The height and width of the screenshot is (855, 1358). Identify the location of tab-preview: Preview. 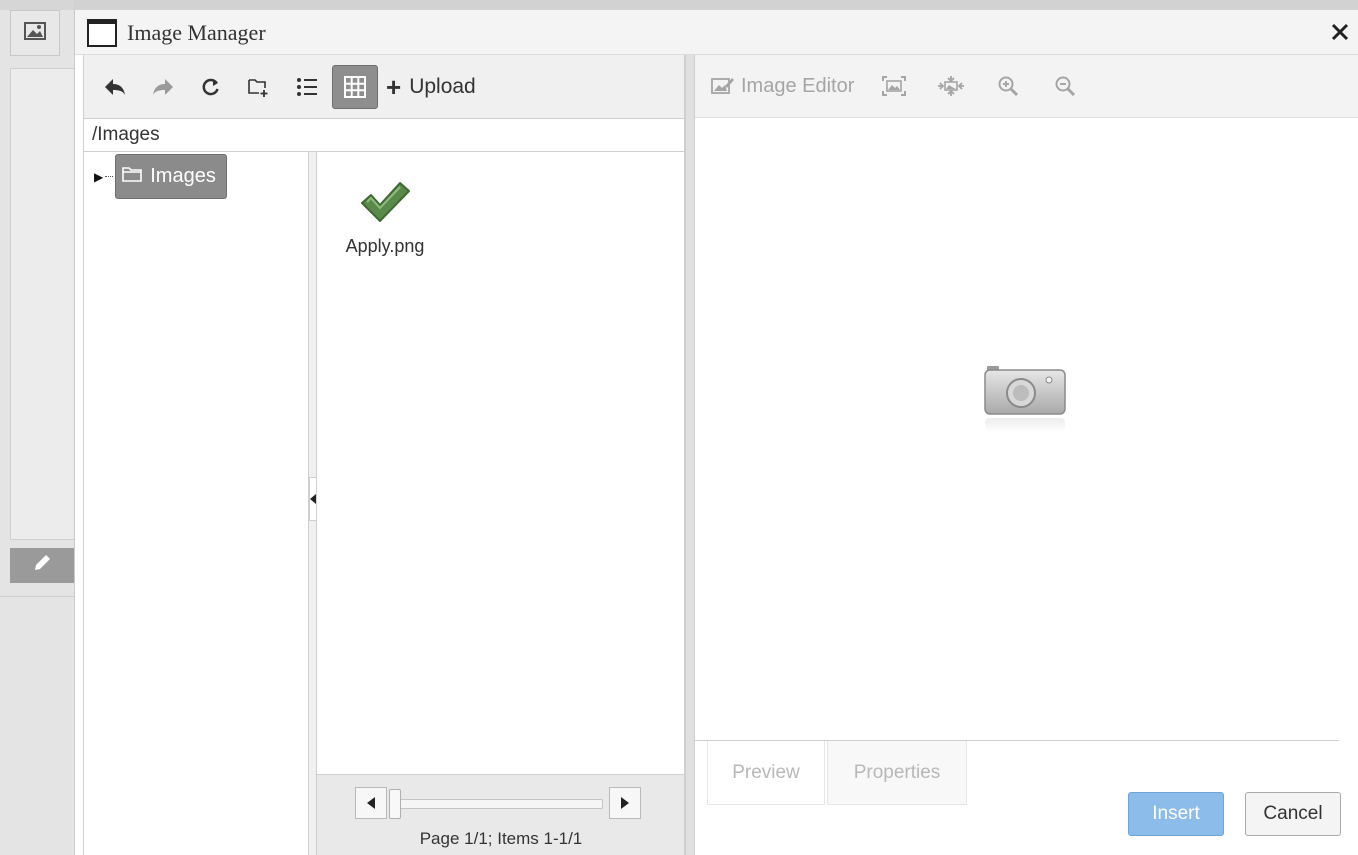
(766, 773).